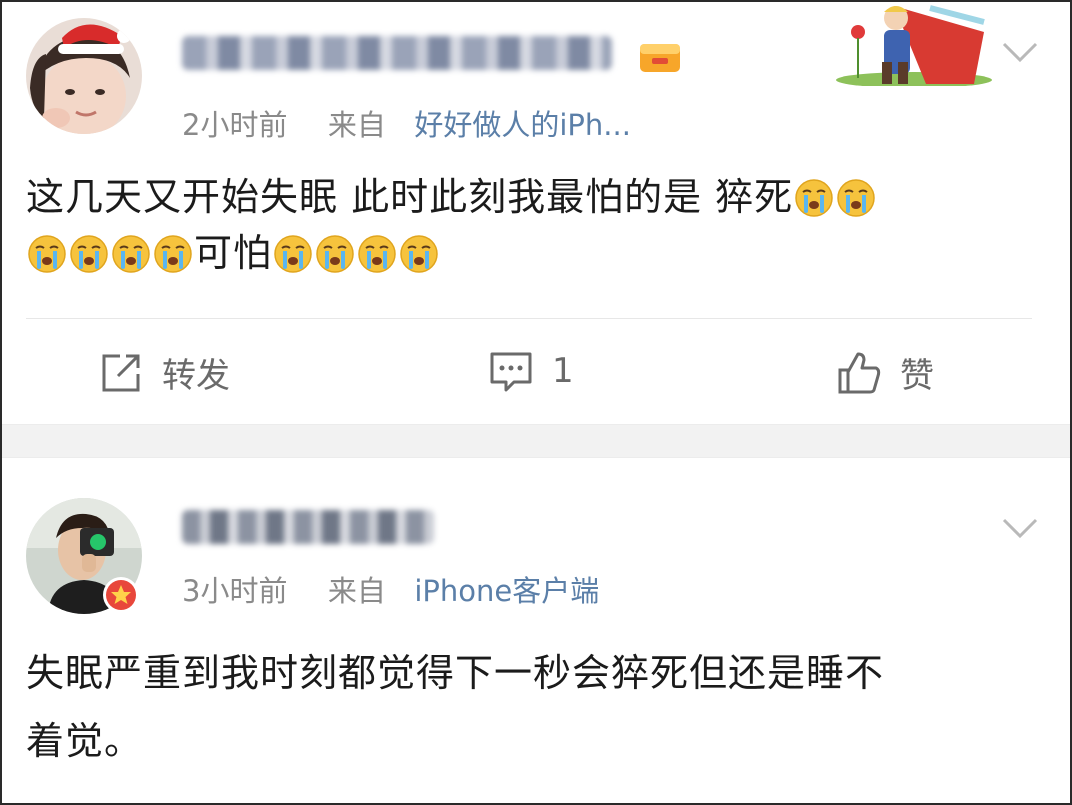  Describe the element at coordinates (235, 591) in the screenshot. I see `post-time: 3小时前` at that location.